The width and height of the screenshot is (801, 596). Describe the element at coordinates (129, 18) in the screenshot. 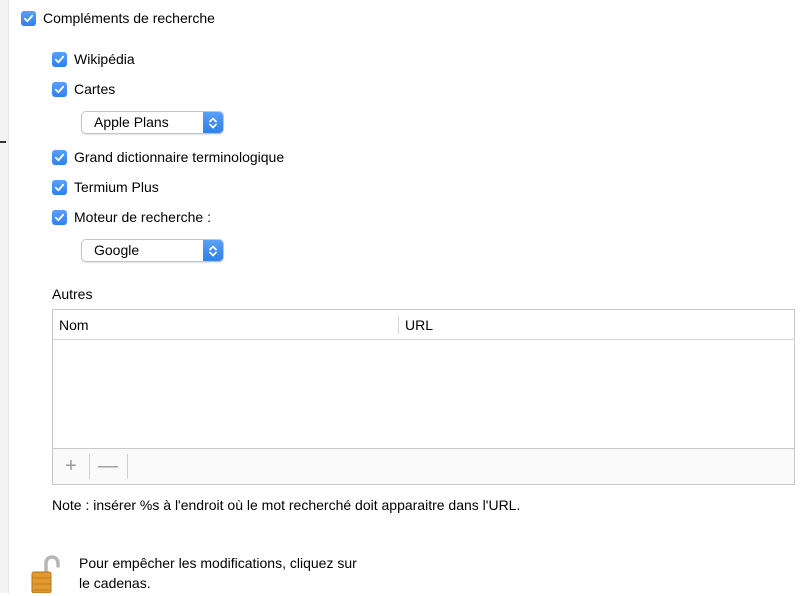

I see `search-addons-label: Compléments de recherche` at that location.